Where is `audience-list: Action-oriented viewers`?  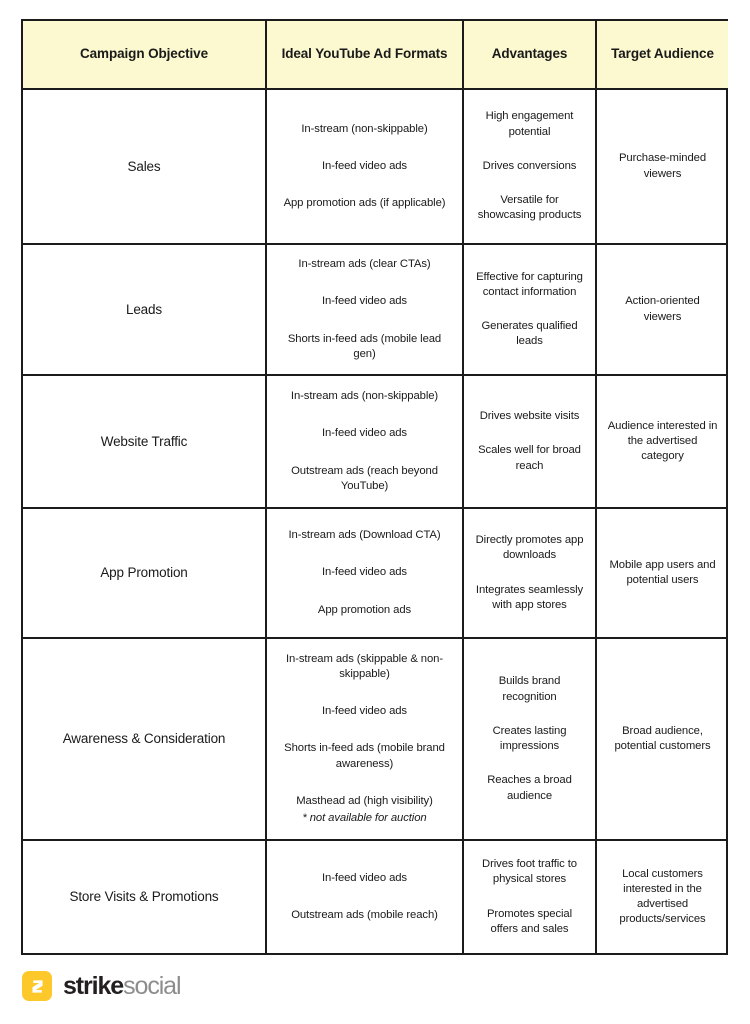 audience-list: Action-oriented viewers is located at coordinates (662, 309).